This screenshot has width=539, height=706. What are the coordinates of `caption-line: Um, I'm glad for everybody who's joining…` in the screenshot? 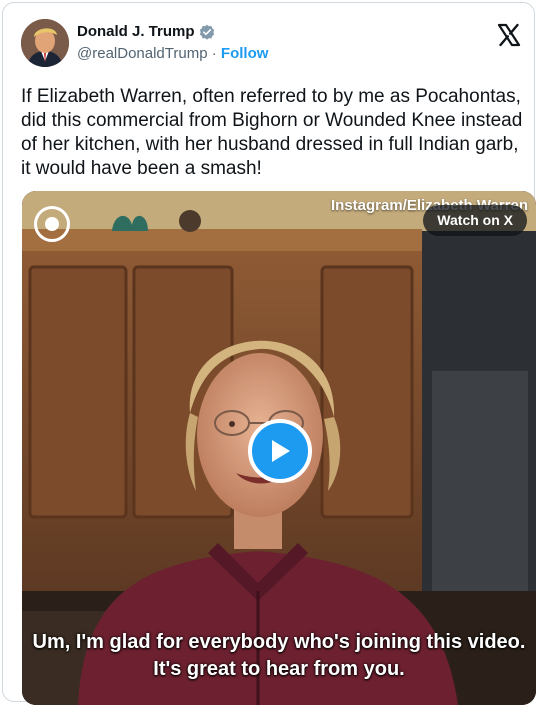 It's located at (279, 642).